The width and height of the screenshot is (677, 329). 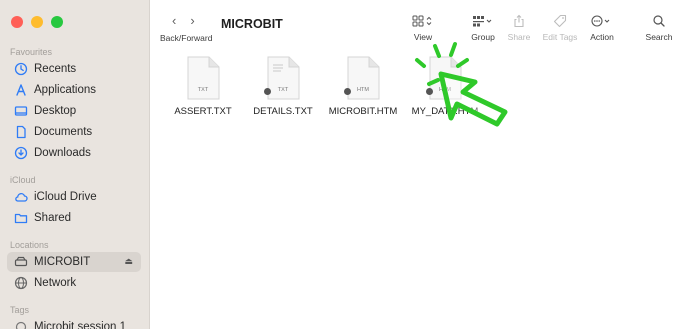 What do you see at coordinates (21, 111) in the screenshot?
I see `desktop-icon` at bounding box center [21, 111].